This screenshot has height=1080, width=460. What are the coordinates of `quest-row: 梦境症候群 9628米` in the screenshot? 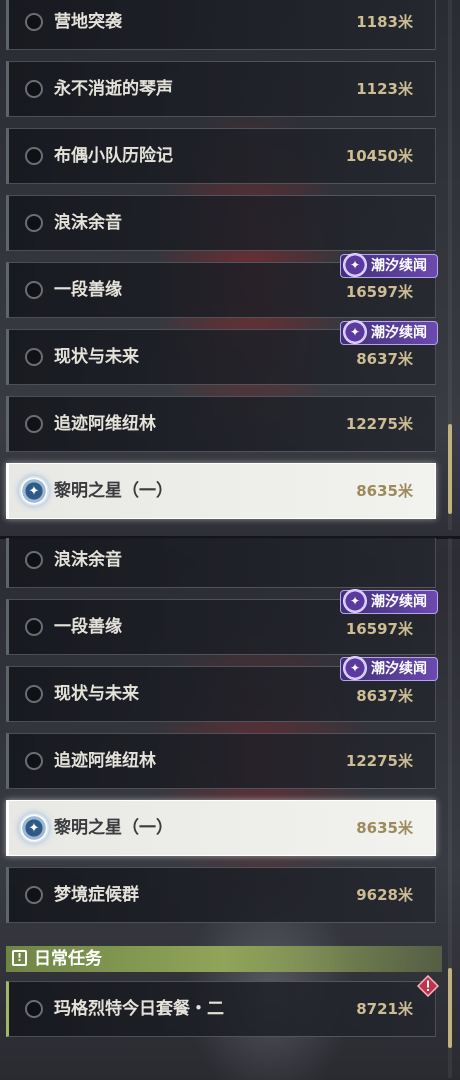 It's located at (221, 895).